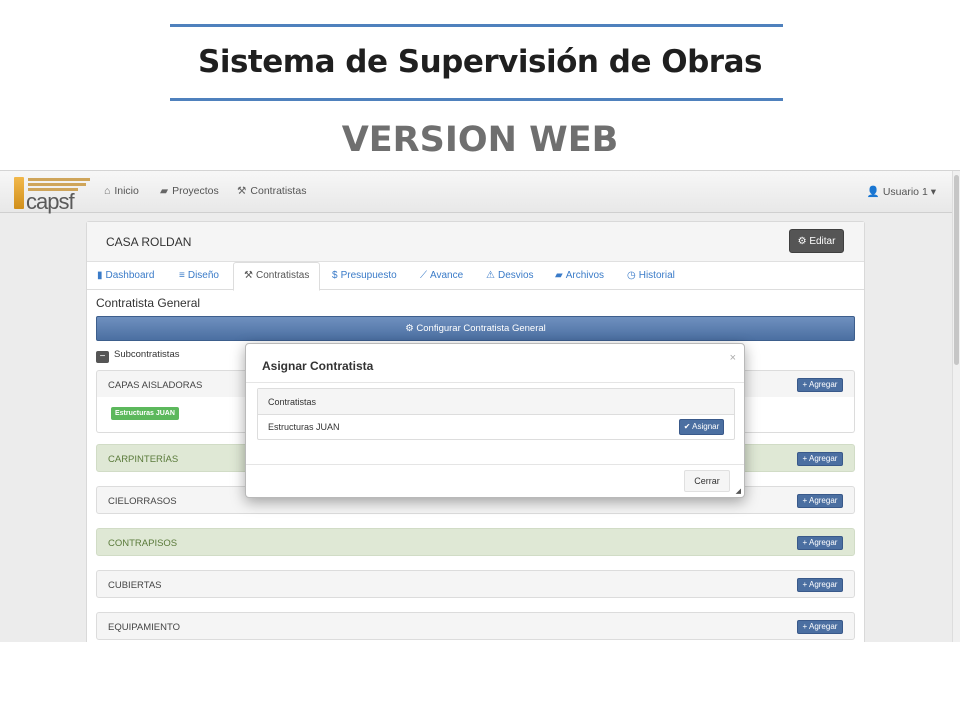 This screenshot has width=960, height=720. I want to click on tab-label: Dashboard, so click(130, 275).